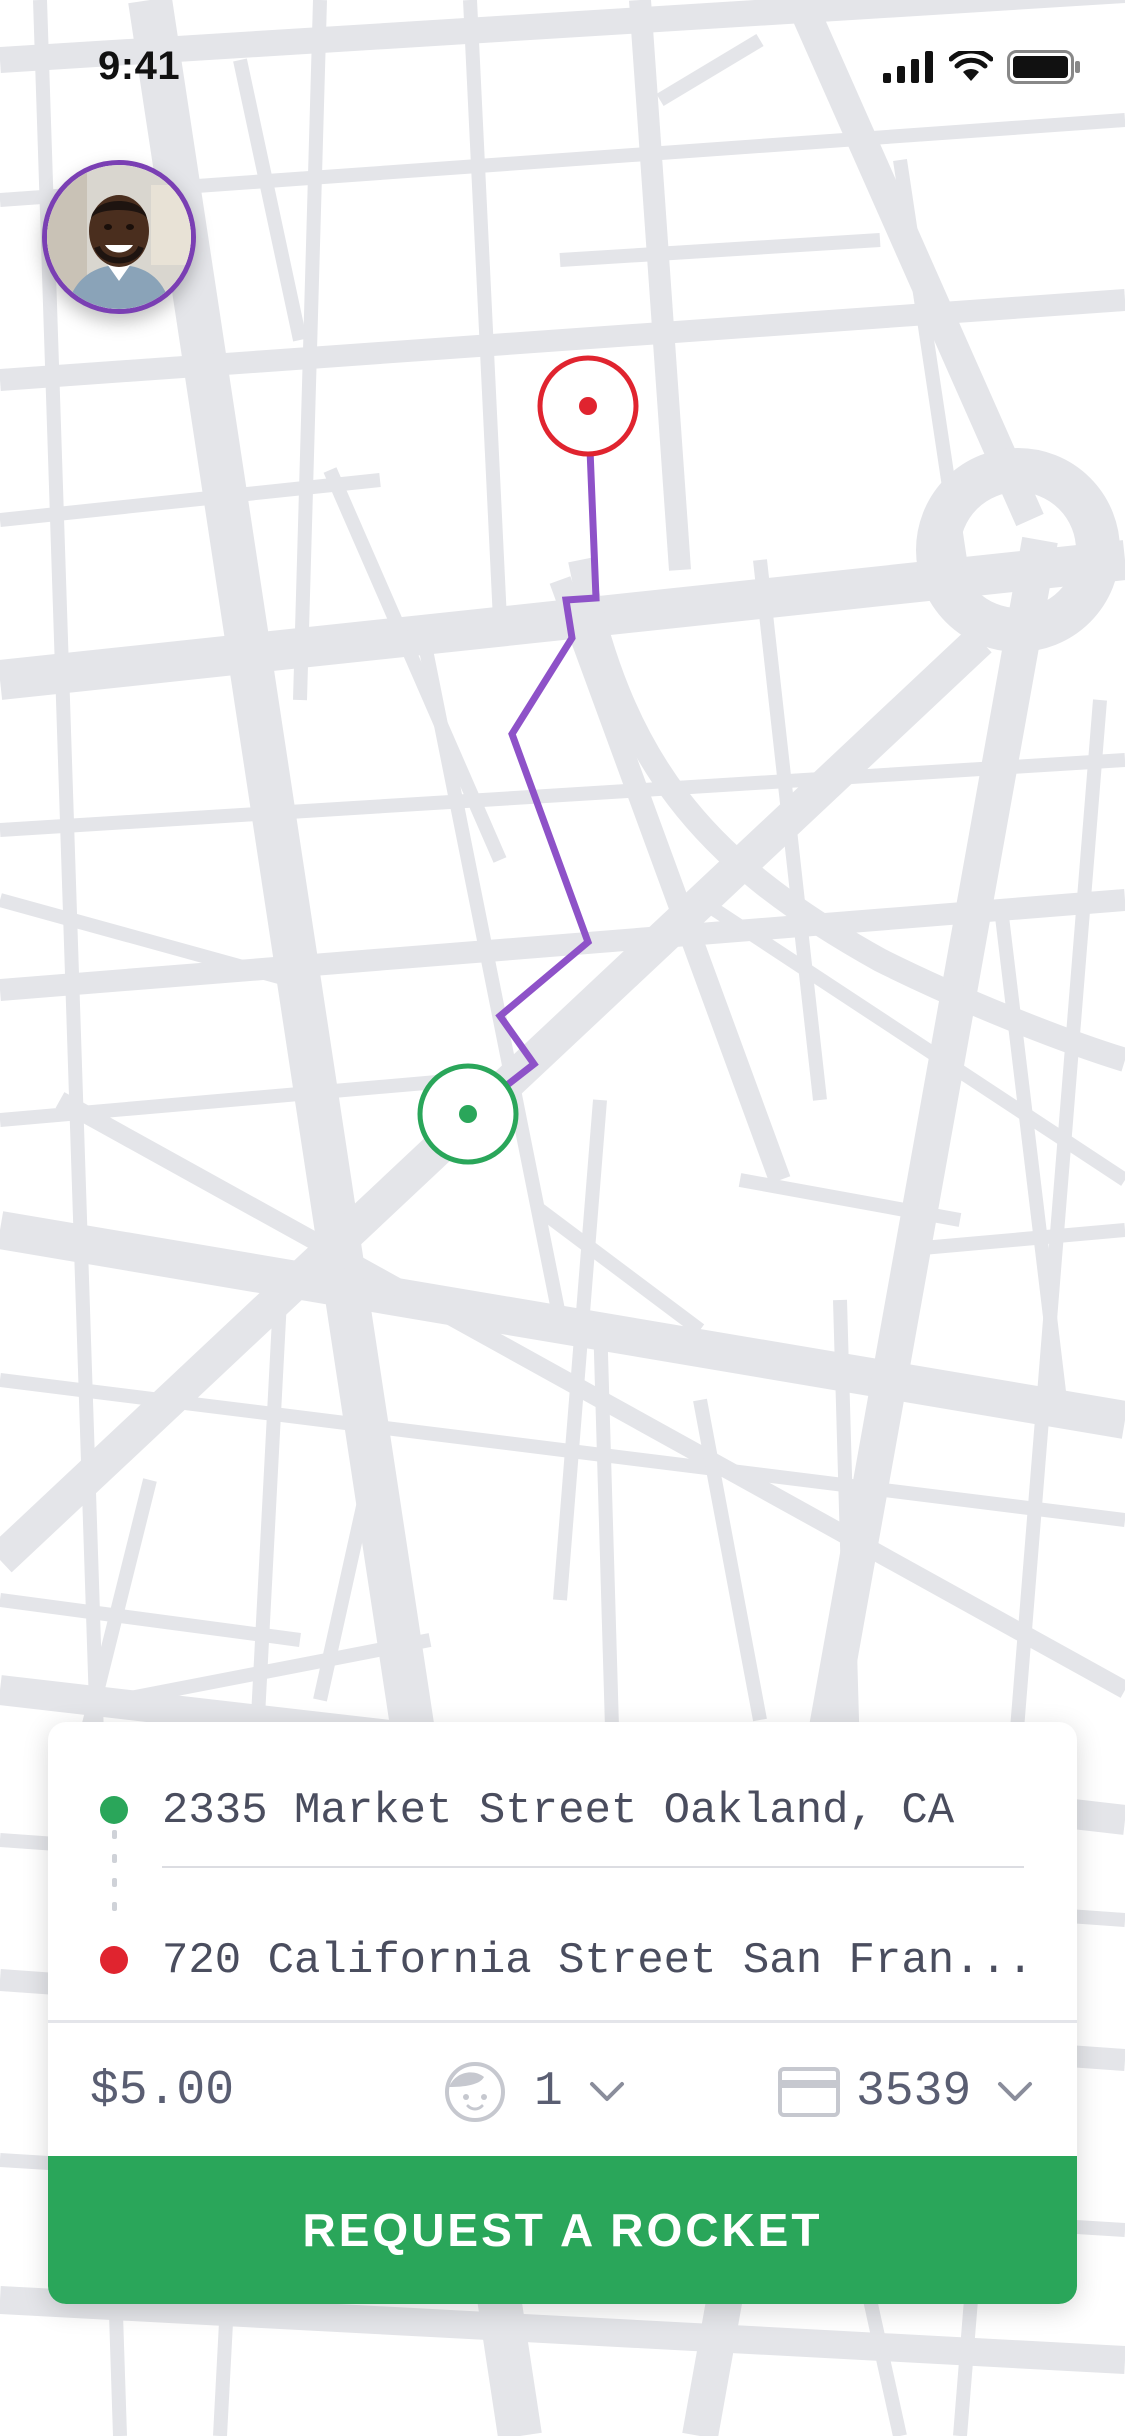 Image resolution: width=1125 pixels, height=2436 pixels. I want to click on fare-price: $5.00, so click(162, 2091).